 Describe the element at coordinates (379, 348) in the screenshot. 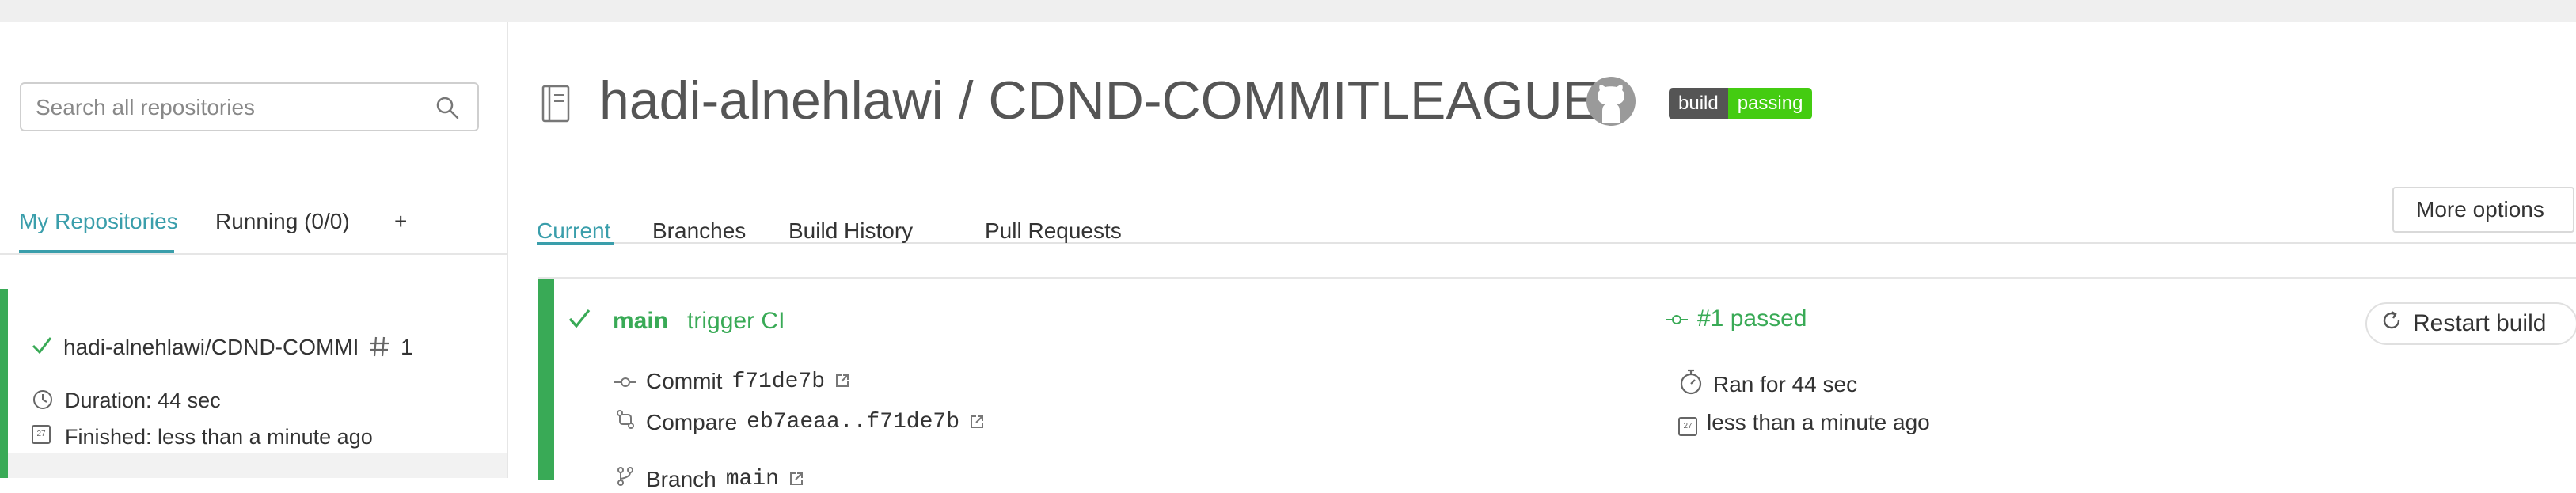

I see `hash-icon` at that location.